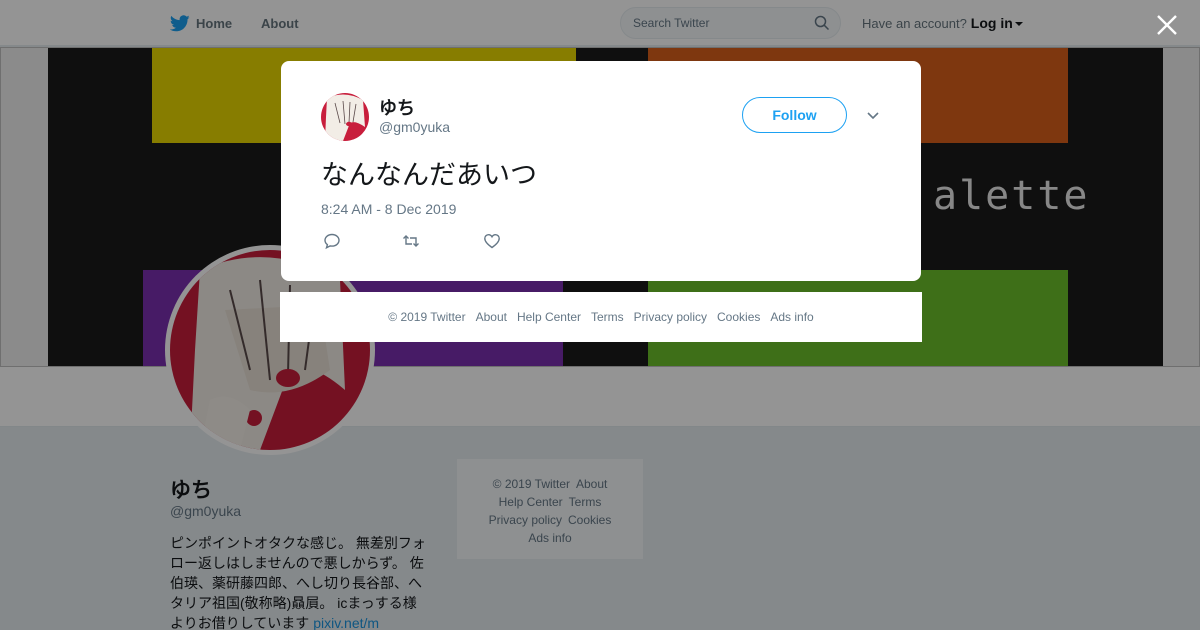  I want to click on retweet-icon, so click(411, 241).